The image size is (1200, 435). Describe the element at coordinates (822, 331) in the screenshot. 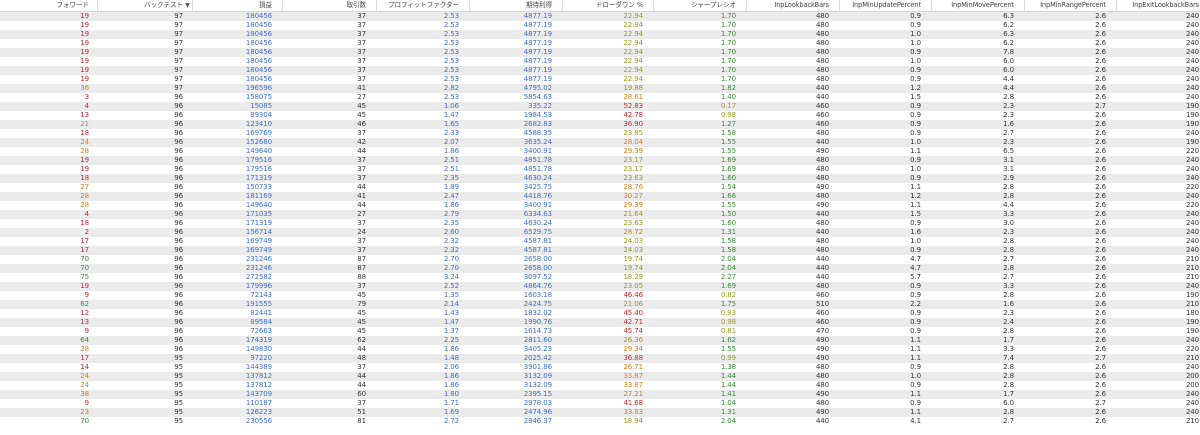

I see `cell-lookback: 470` at that location.